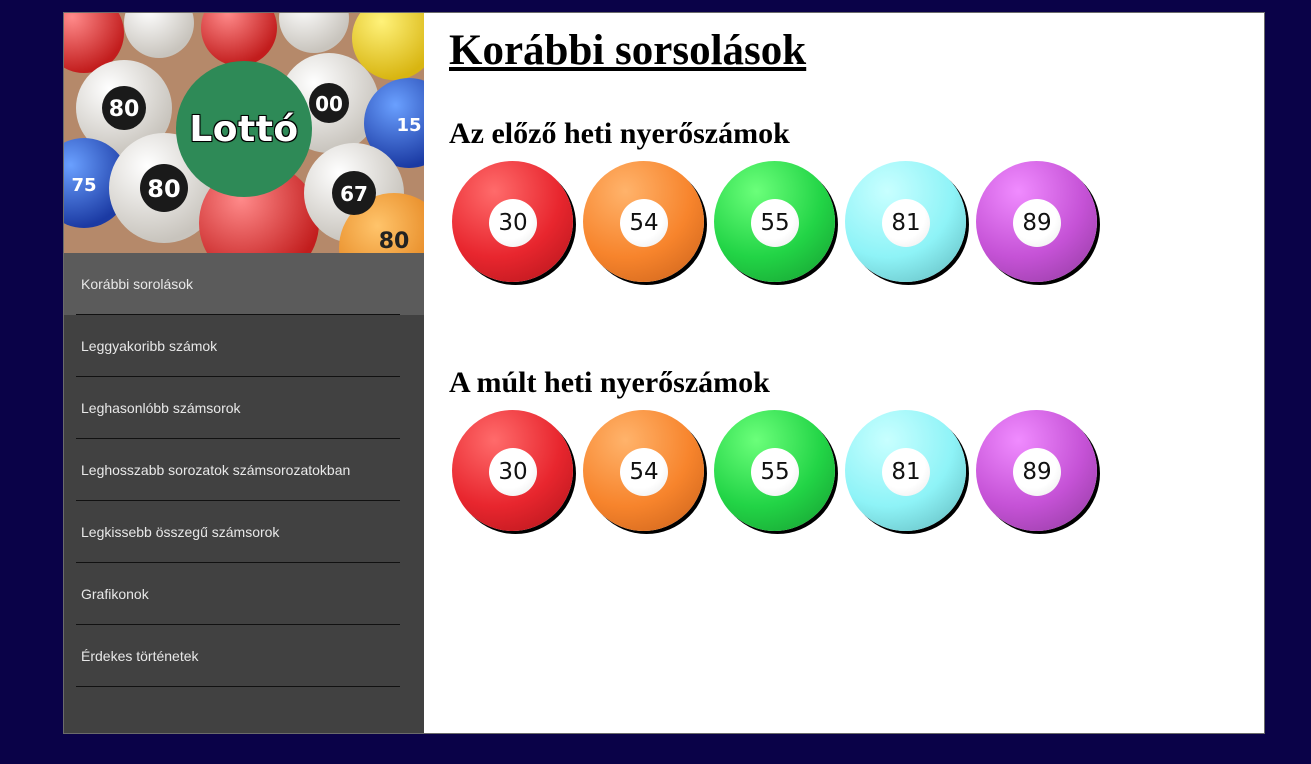 This screenshot has height=764, width=1311. What do you see at coordinates (83, 185) in the screenshot?
I see `svg-text: 75` at bounding box center [83, 185].